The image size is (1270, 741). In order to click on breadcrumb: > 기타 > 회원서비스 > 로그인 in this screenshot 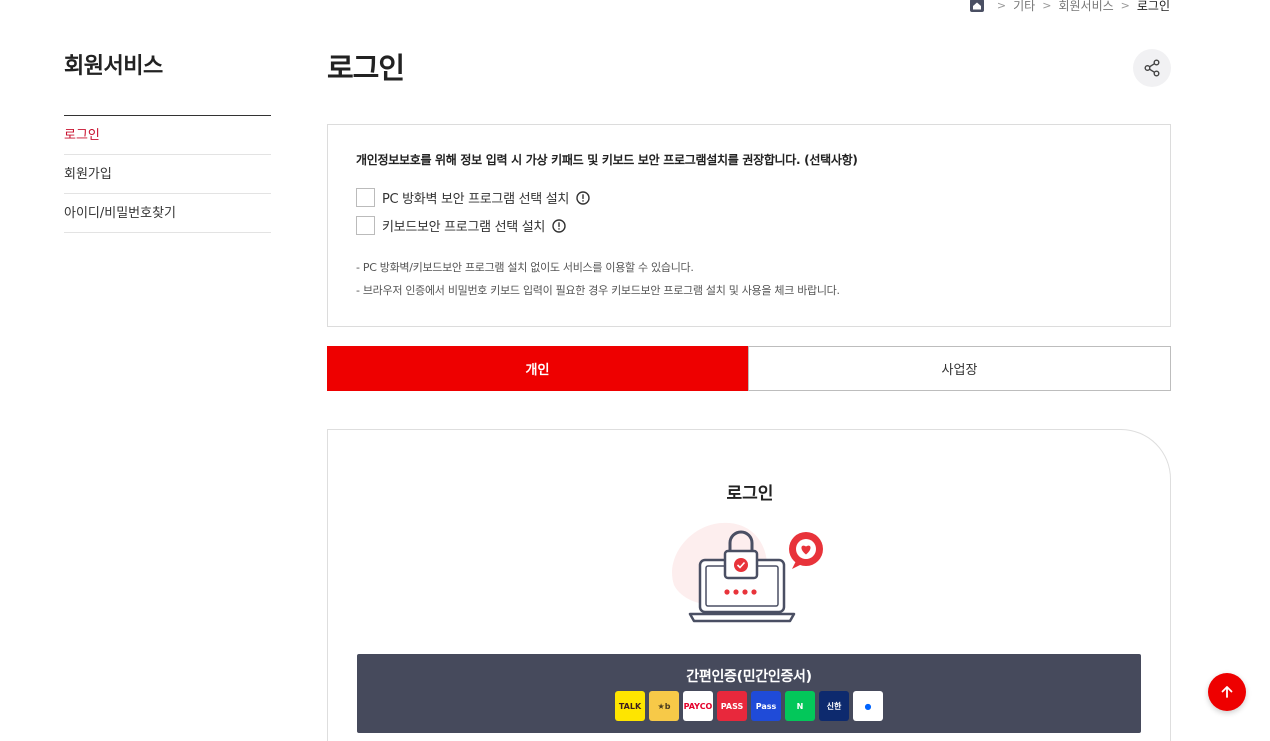, I will do `click(1069, 7)`.